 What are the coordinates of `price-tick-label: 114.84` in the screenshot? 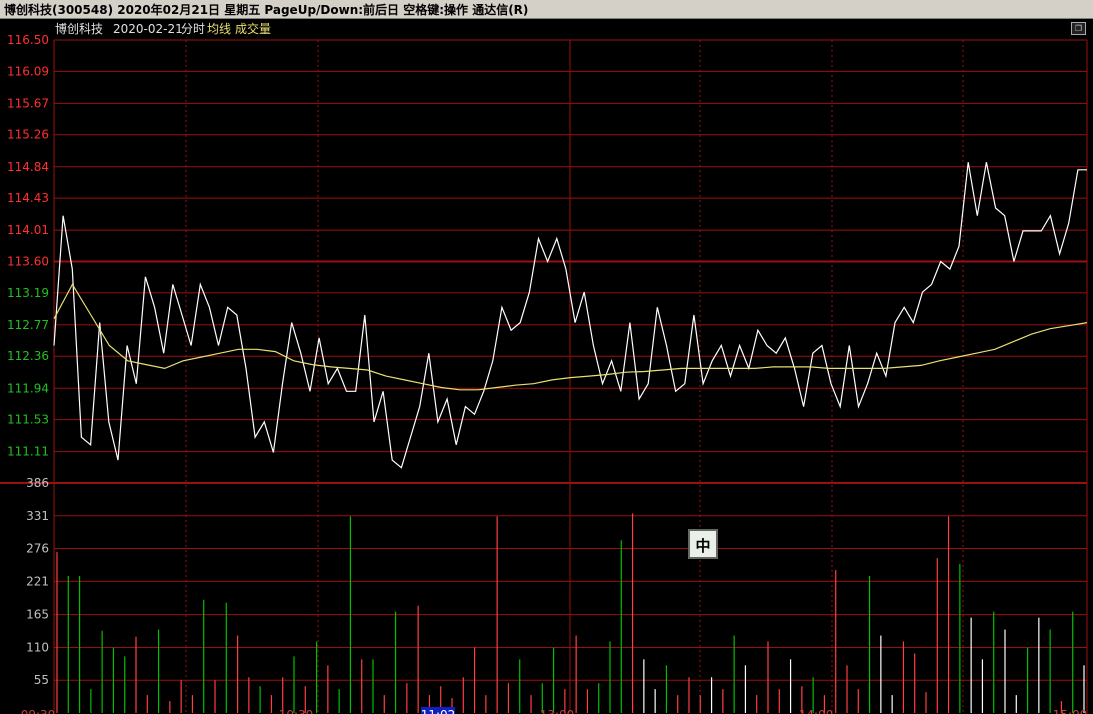 It's located at (28, 167).